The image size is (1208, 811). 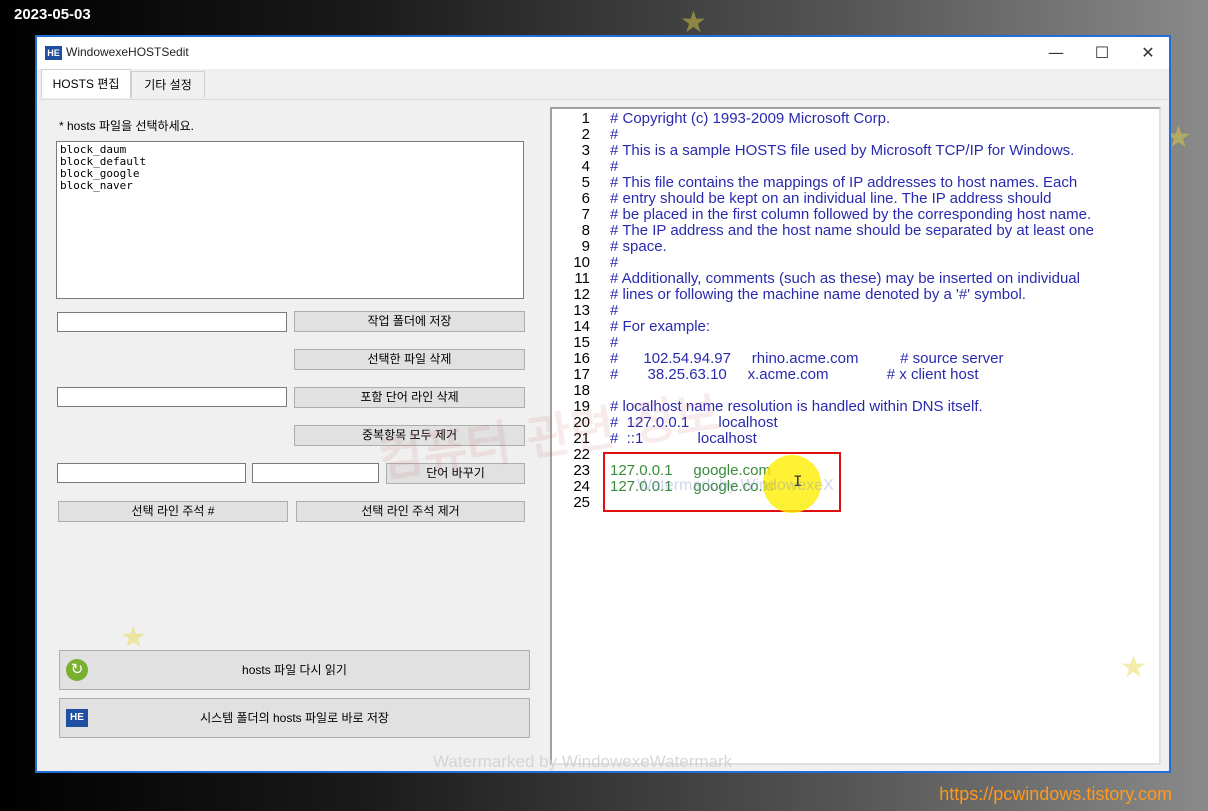 What do you see at coordinates (173, 511) in the screenshot?
I see `comment-lines-button: 선택 라인 주석 #` at bounding box center [173, 511].